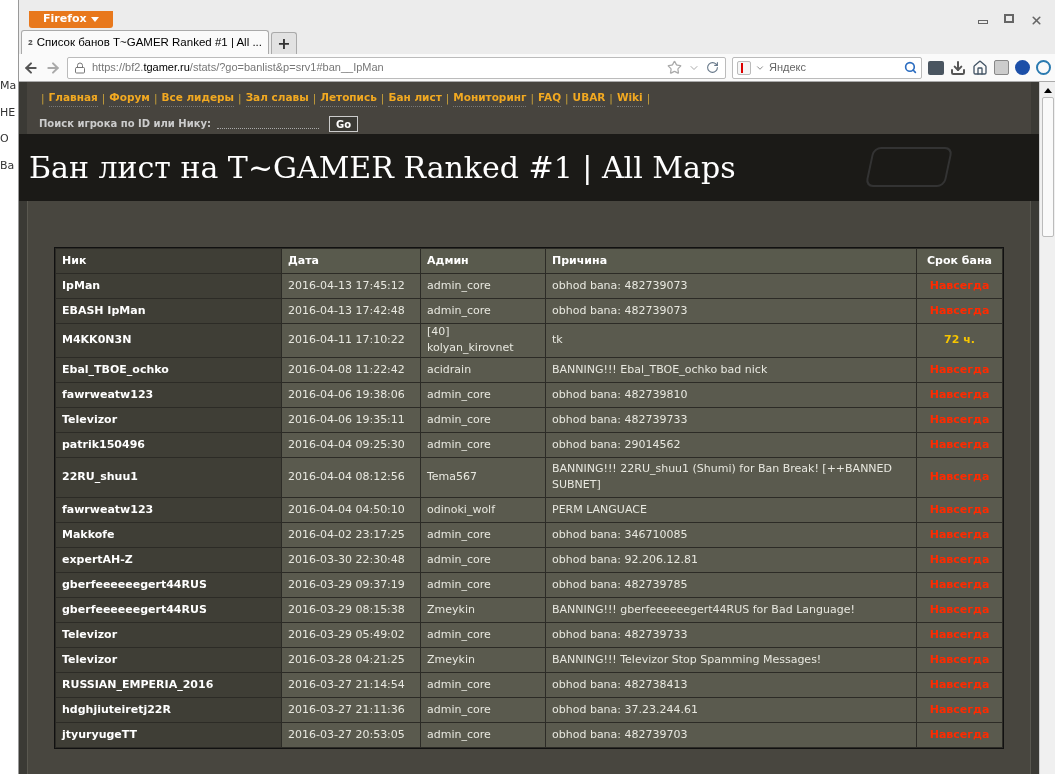  What do you see at coordinates (731, 734) in the screenshot?
I see `reason-cell: obhod bana: 482739703` at bounding box center [731, 734].